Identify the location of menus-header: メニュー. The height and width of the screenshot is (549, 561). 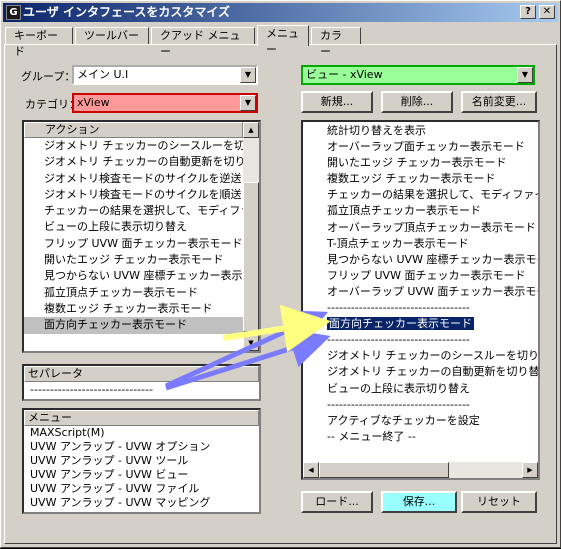
(141, 418).